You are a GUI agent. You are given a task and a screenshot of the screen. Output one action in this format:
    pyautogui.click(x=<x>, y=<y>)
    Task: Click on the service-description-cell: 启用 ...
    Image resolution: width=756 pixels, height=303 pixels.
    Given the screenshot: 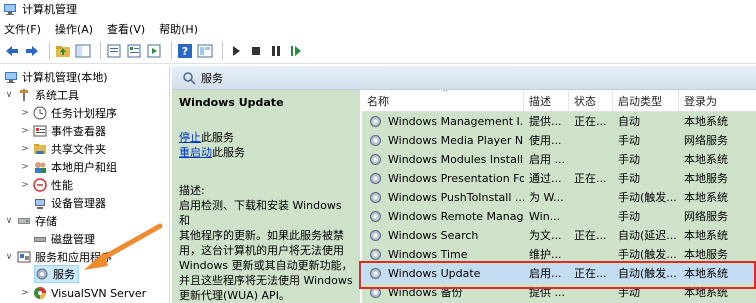 What is the action you would take?
    pyautogui.click(x=547, y=159)
    